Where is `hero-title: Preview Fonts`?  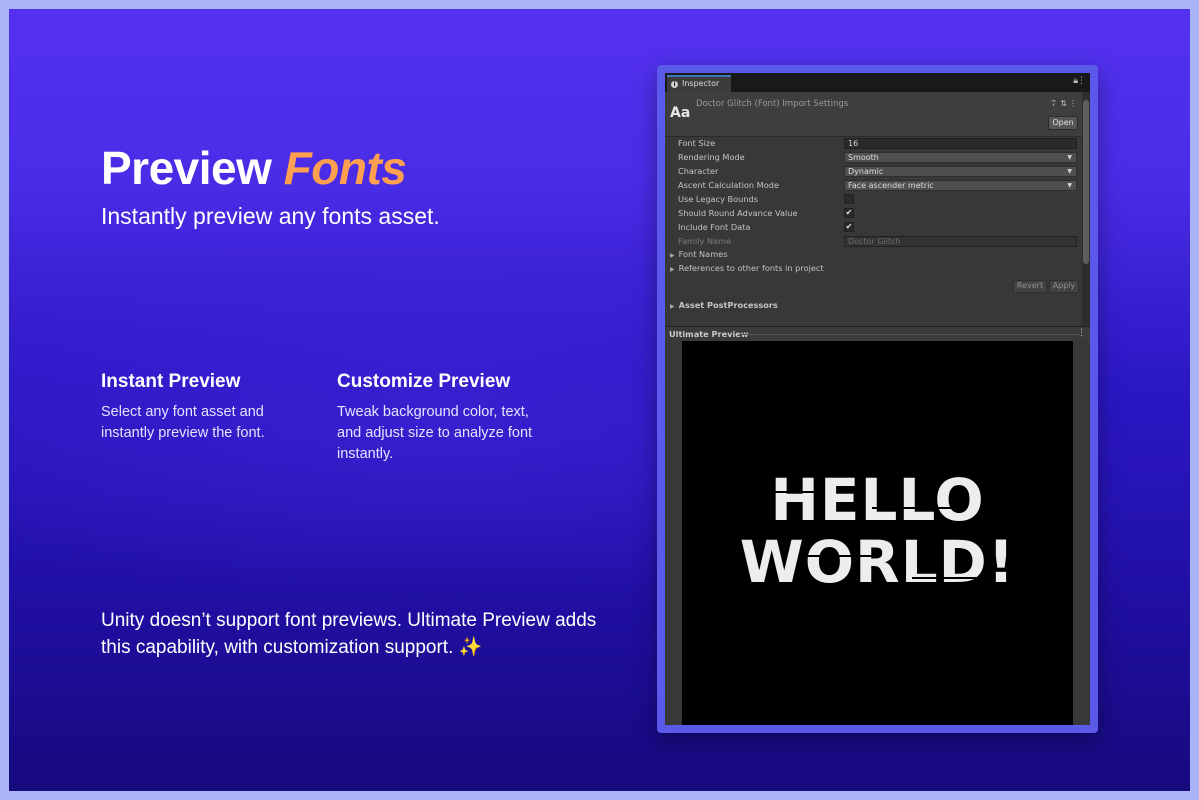
hero-title: Preview Fonts is located at coordinates (254, 168).